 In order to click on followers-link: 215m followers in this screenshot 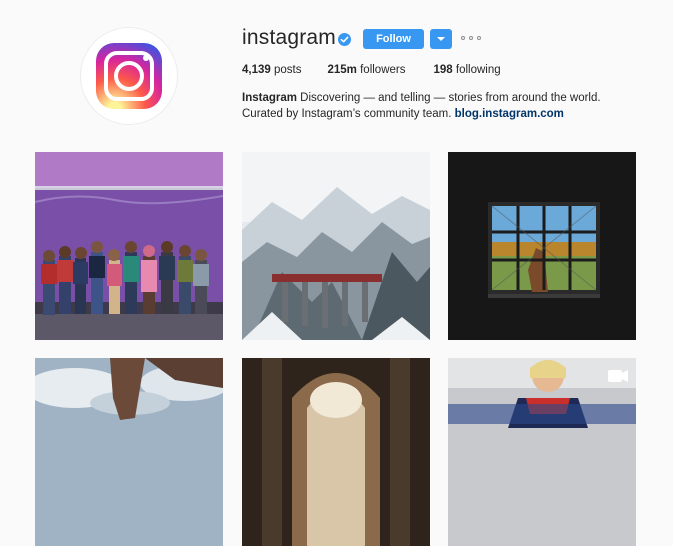, I will do `click(366, 70)`.